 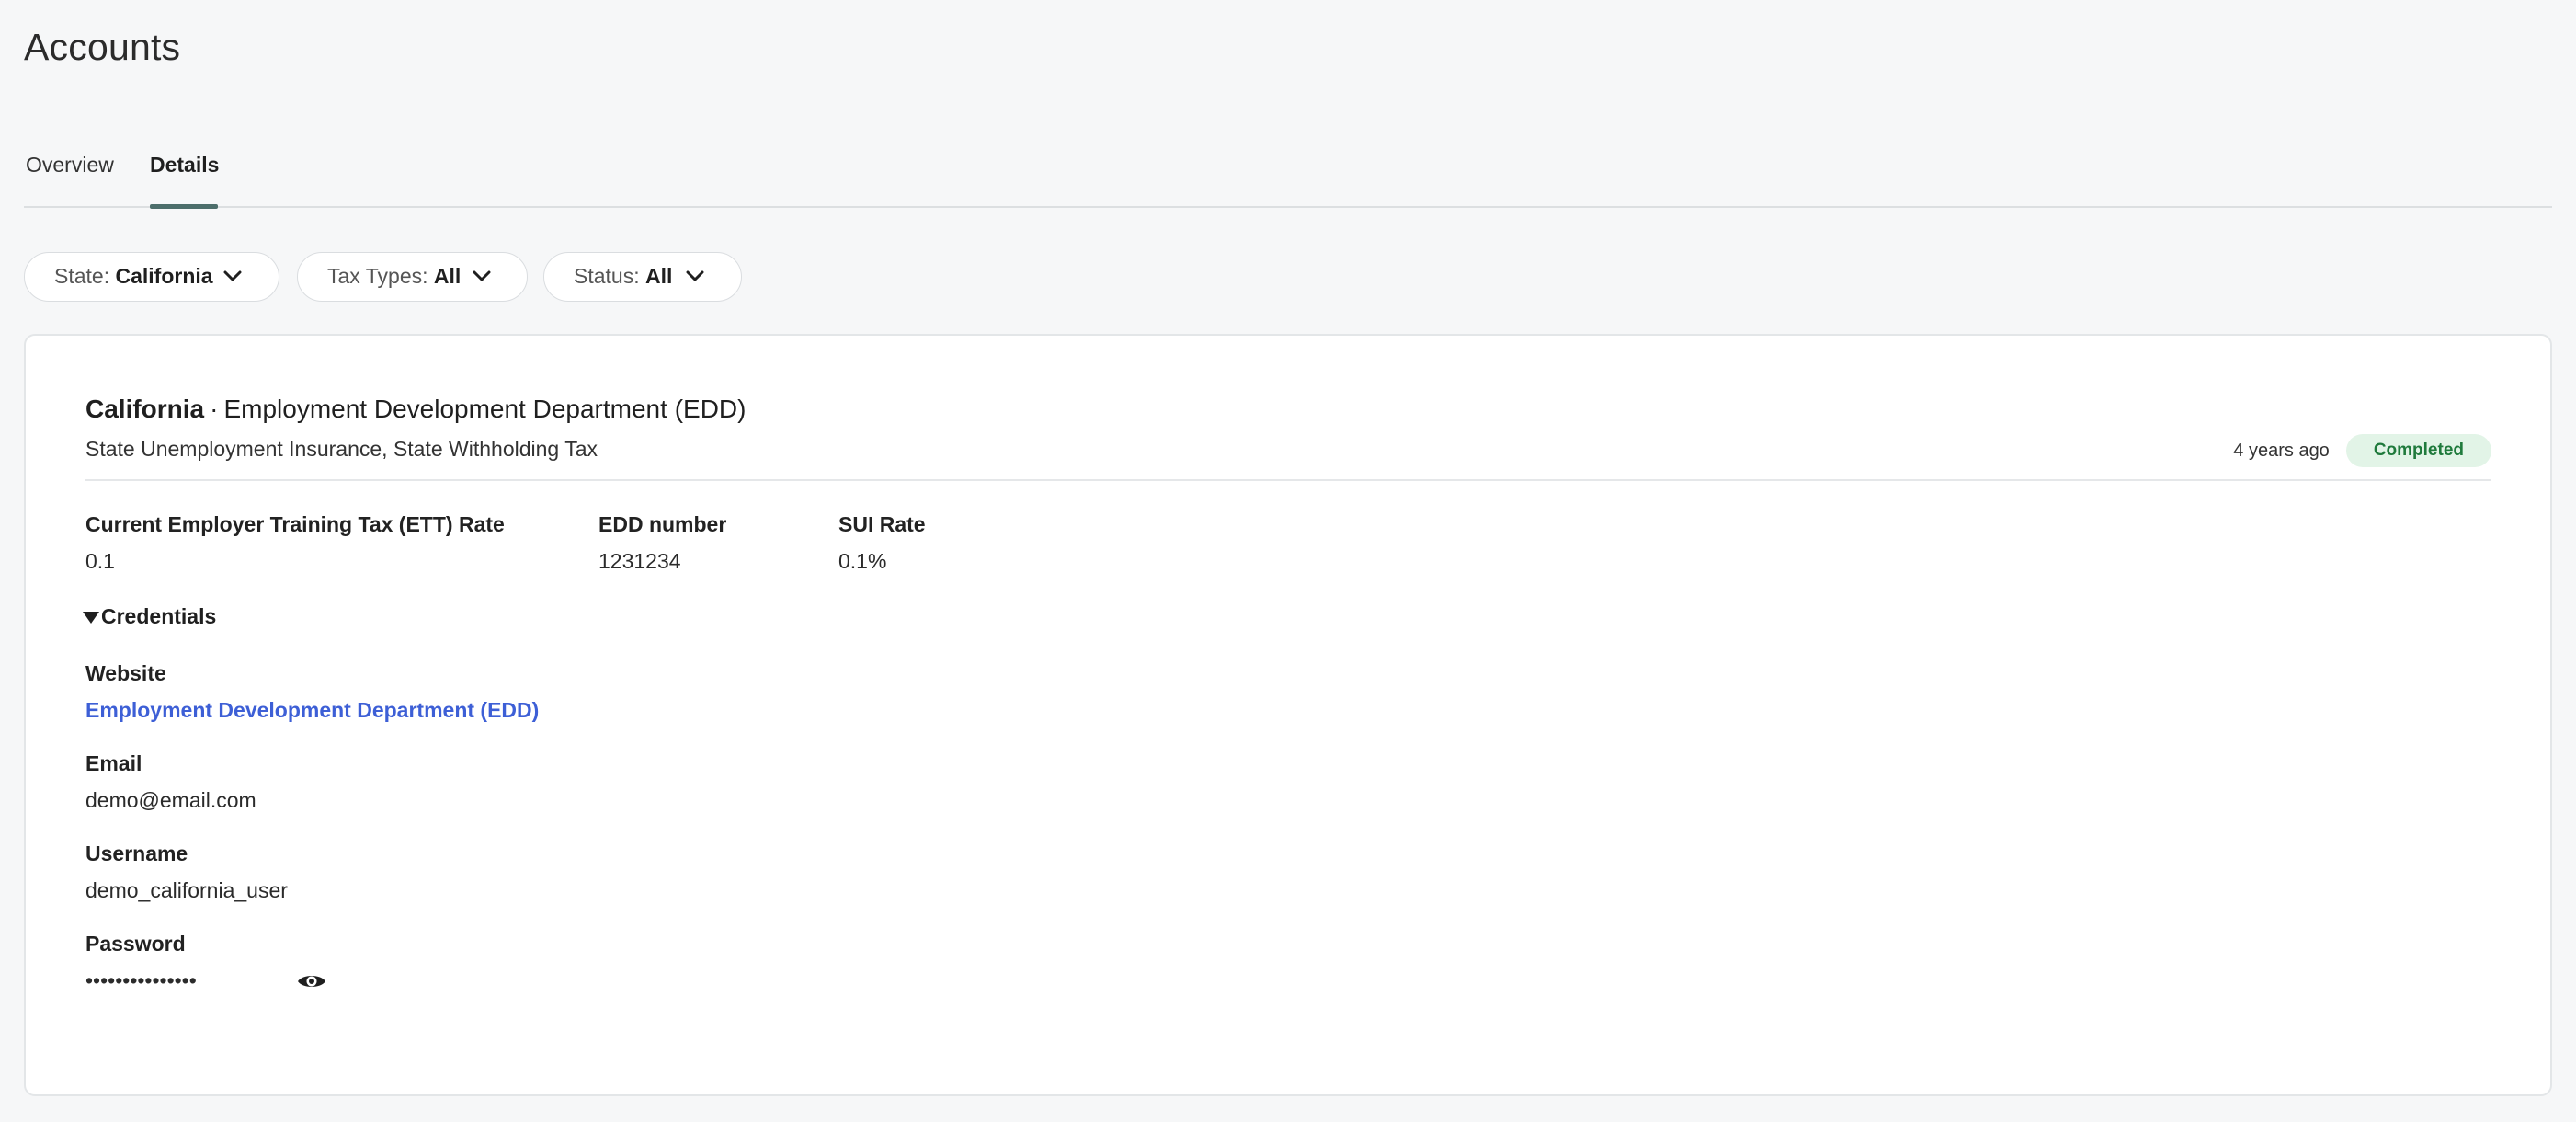 What do you see at coordinates (102, 47) in the screenshot?
I see `page-title: Accounts` at bounding box center [102, 47].